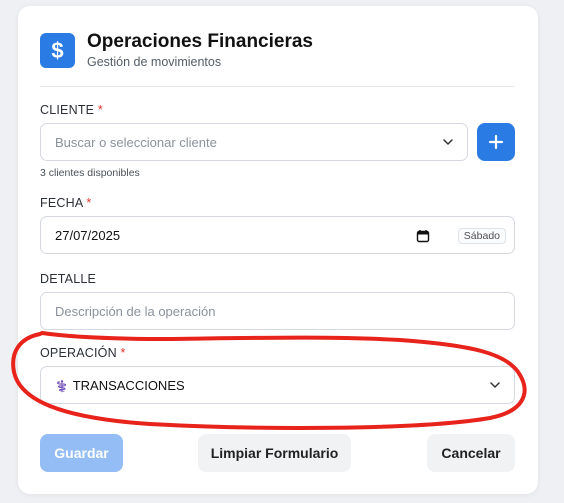 This screenshot has width=564, height=503. What do you see at coordinates (154, 62) in the screenshot?
I see `form-subtitle: Gestión de movimientos` at bounding box center [154, 62].